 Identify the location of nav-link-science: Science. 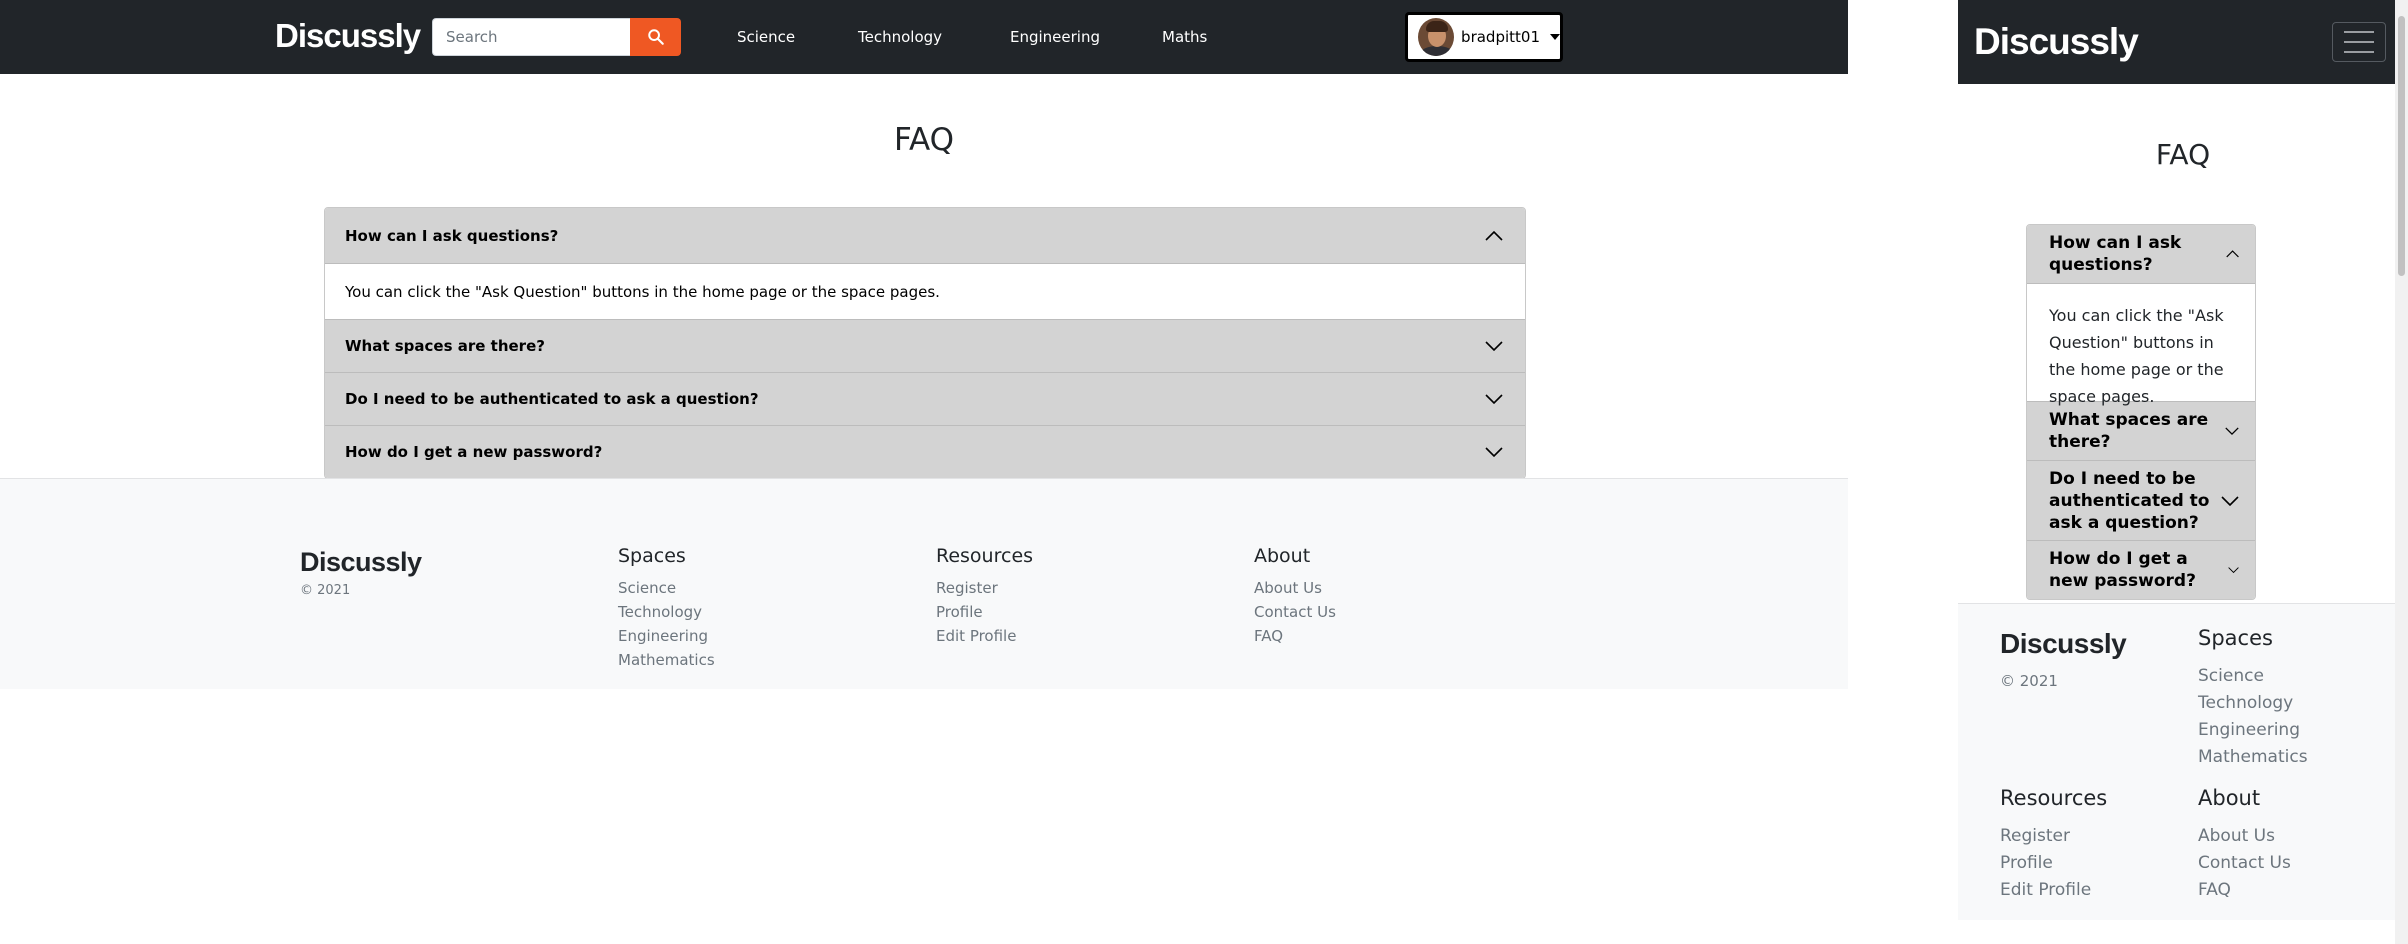
(766, 37).